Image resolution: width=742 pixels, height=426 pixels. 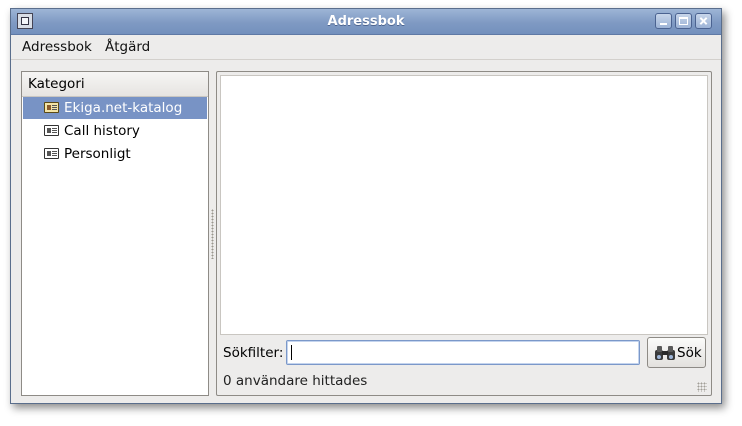 I want to click on menu-bar: Adressbok Åtgärd, so click(x=366, y=47).